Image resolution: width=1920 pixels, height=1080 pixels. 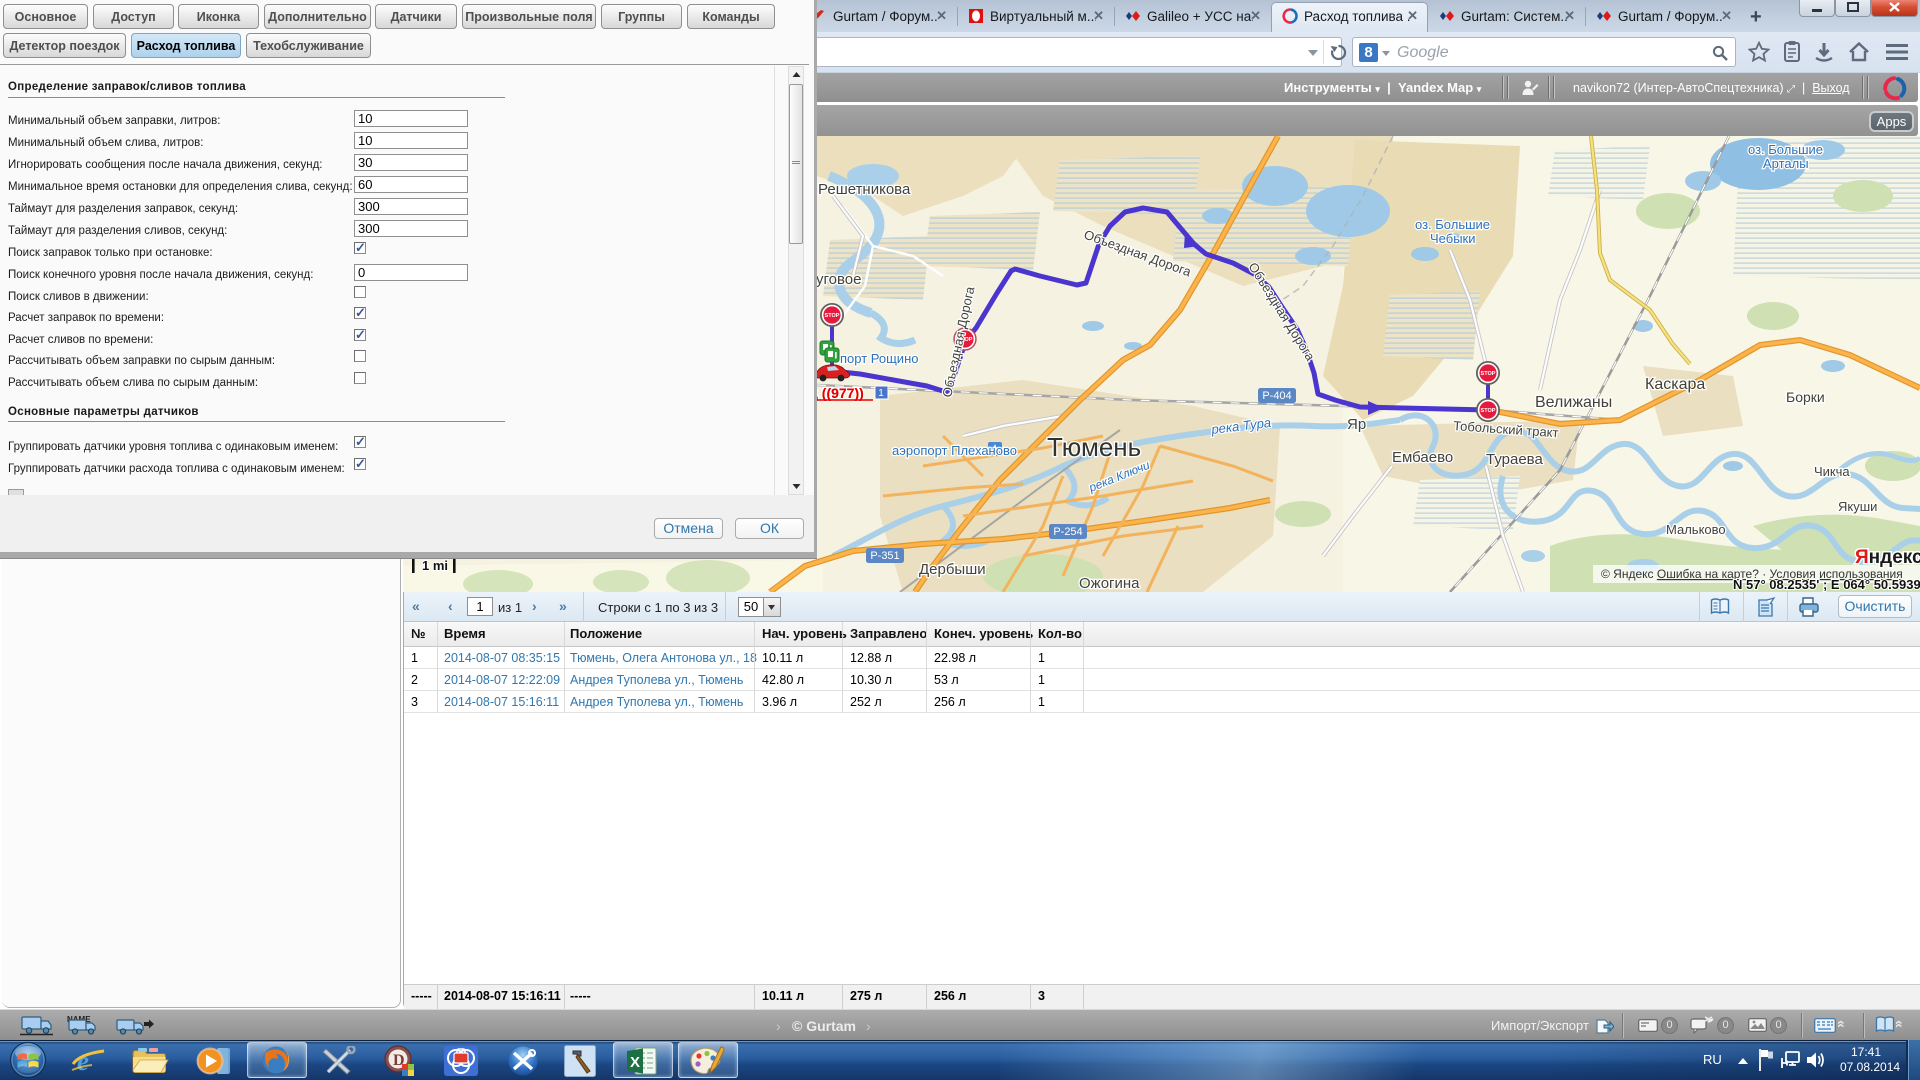 What do you see at coordinates (879, 358) in the screenshot?
I see `svg-text: порт Рощино` at bounding box center [879, 358].